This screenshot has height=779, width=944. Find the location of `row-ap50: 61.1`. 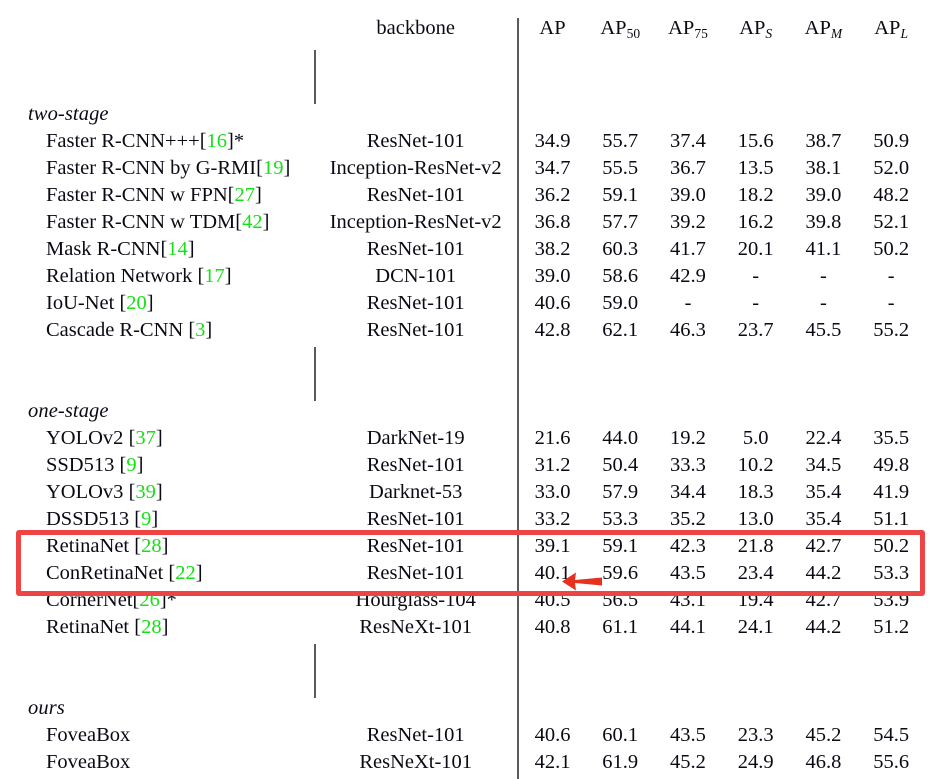

row-ap50: 61.1 is located at coordinates (620, 627).